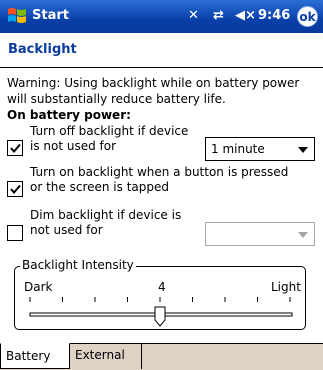 The image size is (323, 370). I want to click on tab-bar: Battery External, so click(161, 356).